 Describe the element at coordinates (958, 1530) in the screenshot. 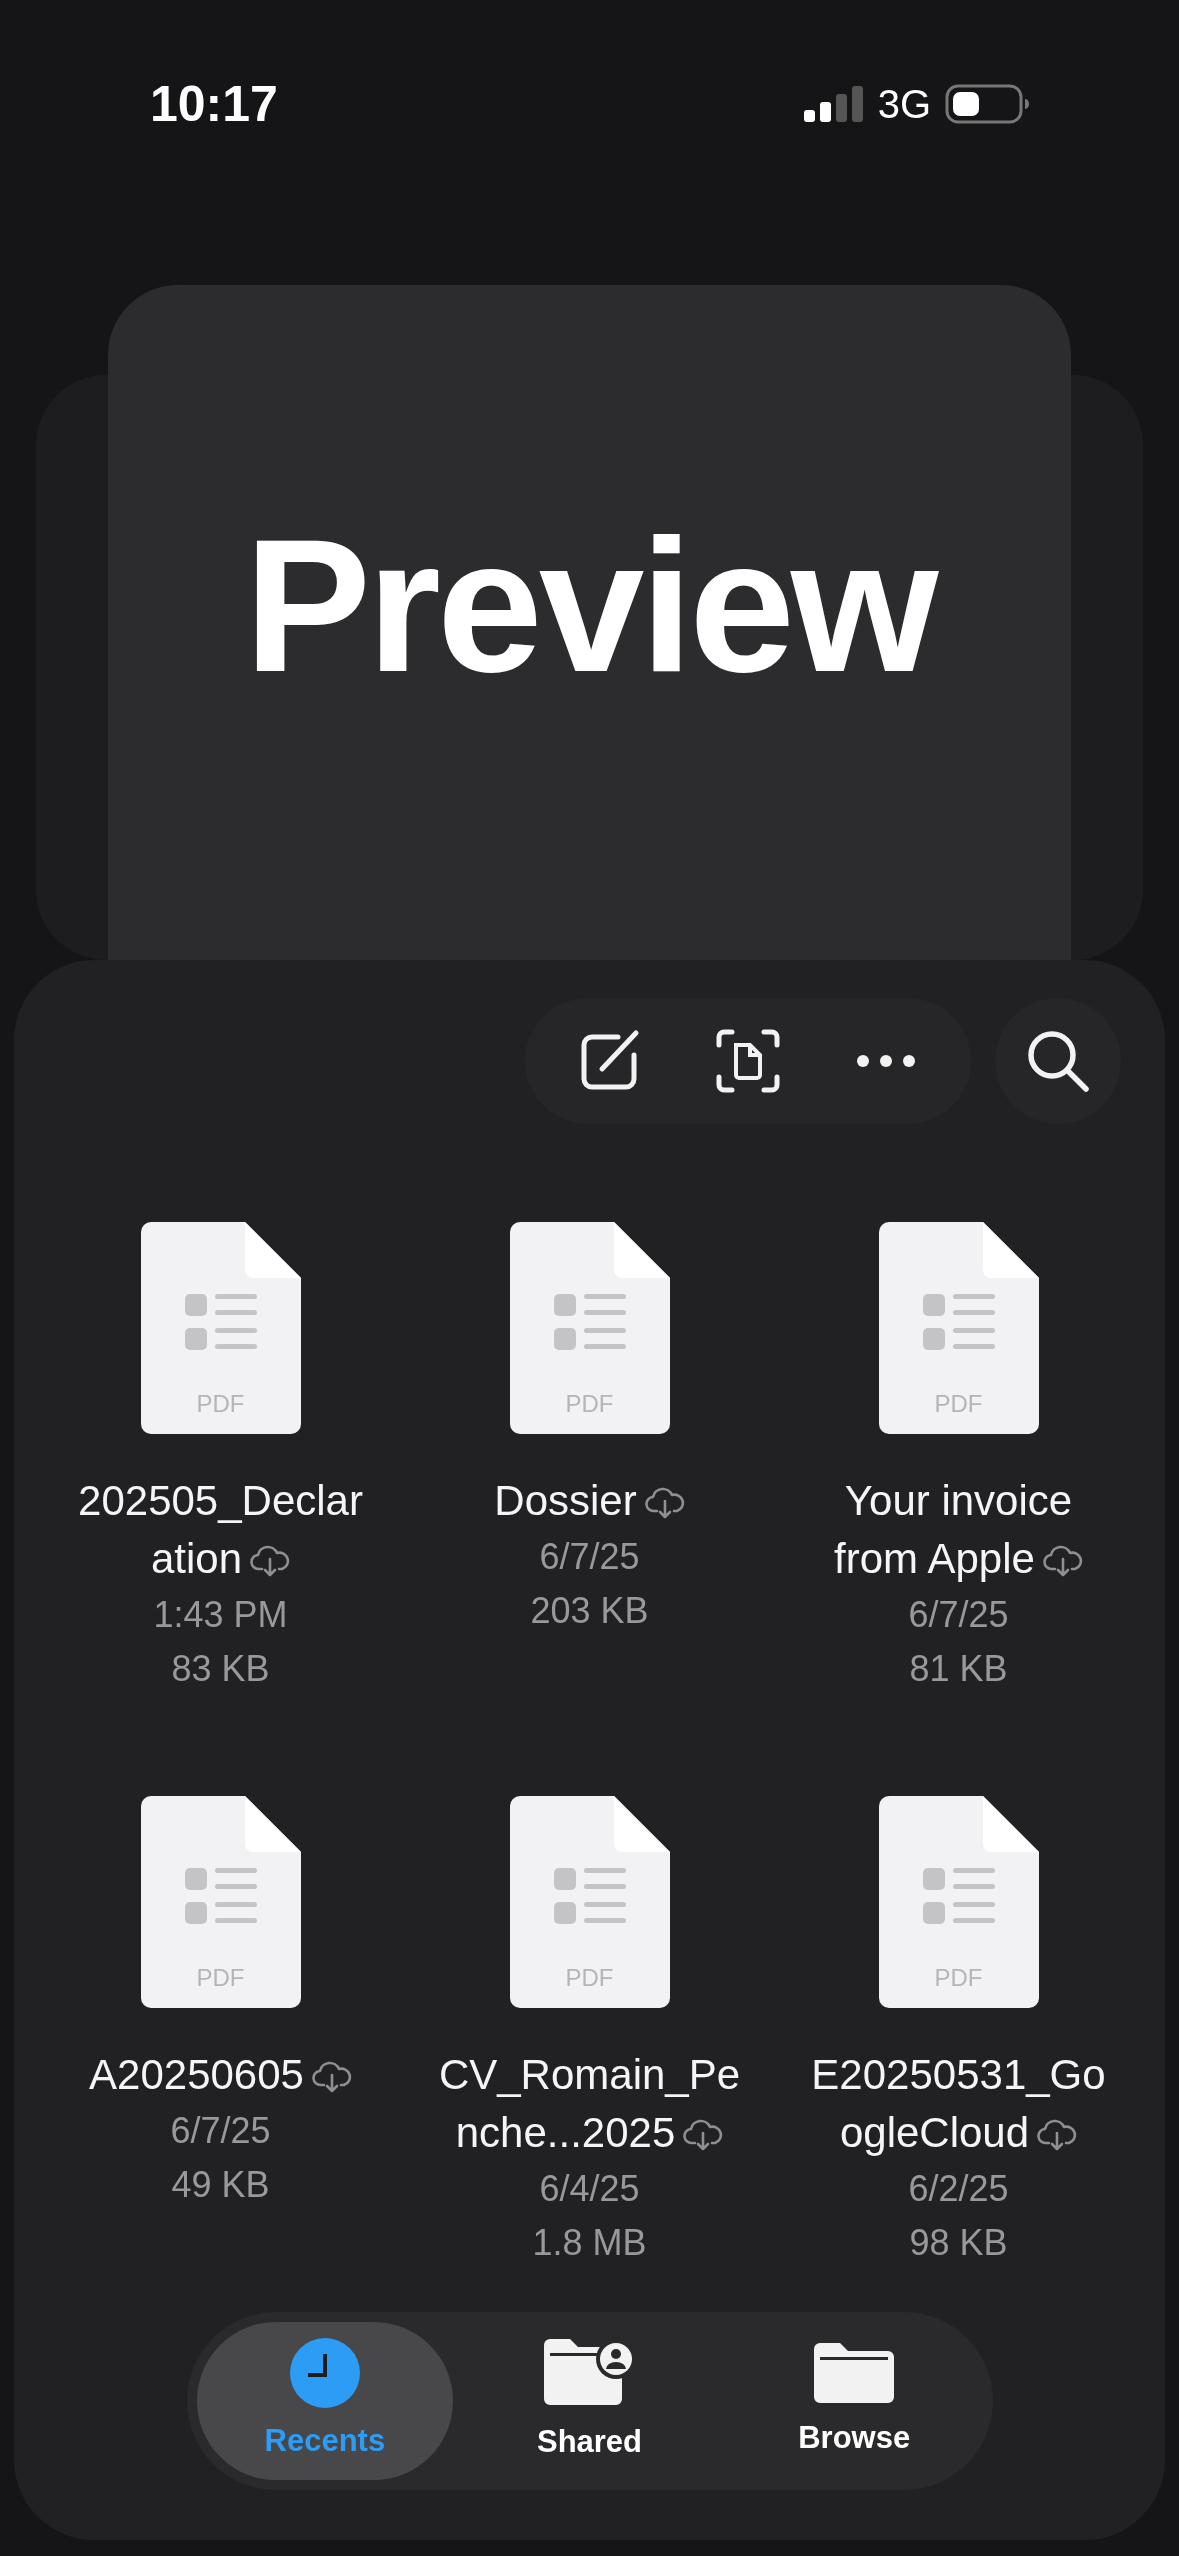

I see `file-name: Your invoice from Apple` at that location.